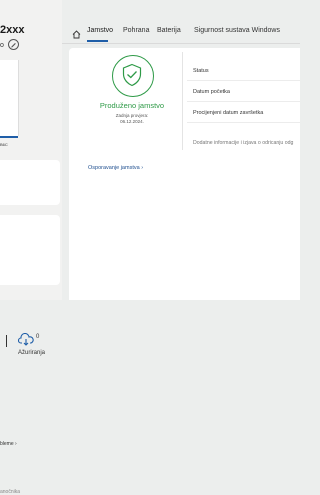 Image resolution: width=320 pixels, height=495 pixels. Describe the element at coordinates (228, 113) in the screenshot. I see `end-date-label: Procijenjeni datum završetka` at that location.